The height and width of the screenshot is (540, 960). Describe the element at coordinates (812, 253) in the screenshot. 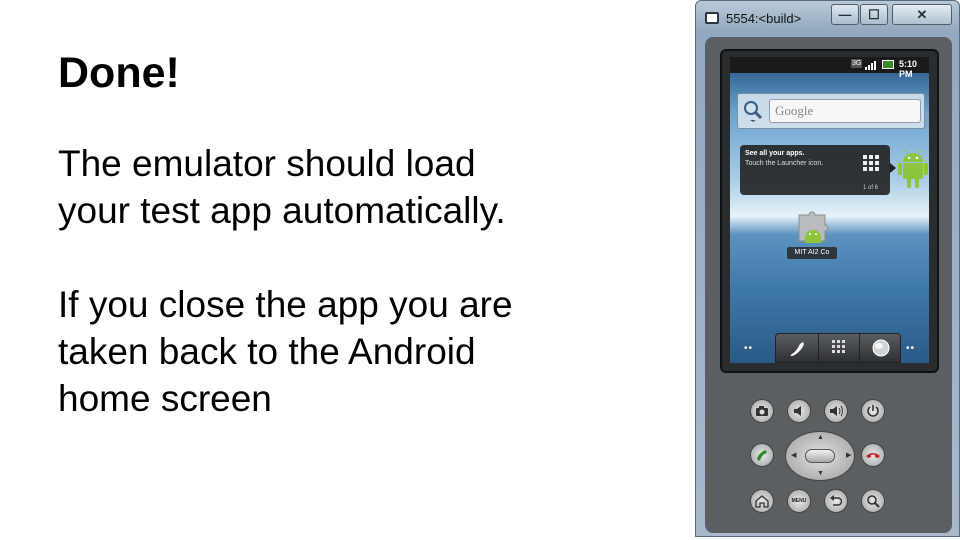

I see `app-shortcut-label: MIT AI2 Co` at that location.